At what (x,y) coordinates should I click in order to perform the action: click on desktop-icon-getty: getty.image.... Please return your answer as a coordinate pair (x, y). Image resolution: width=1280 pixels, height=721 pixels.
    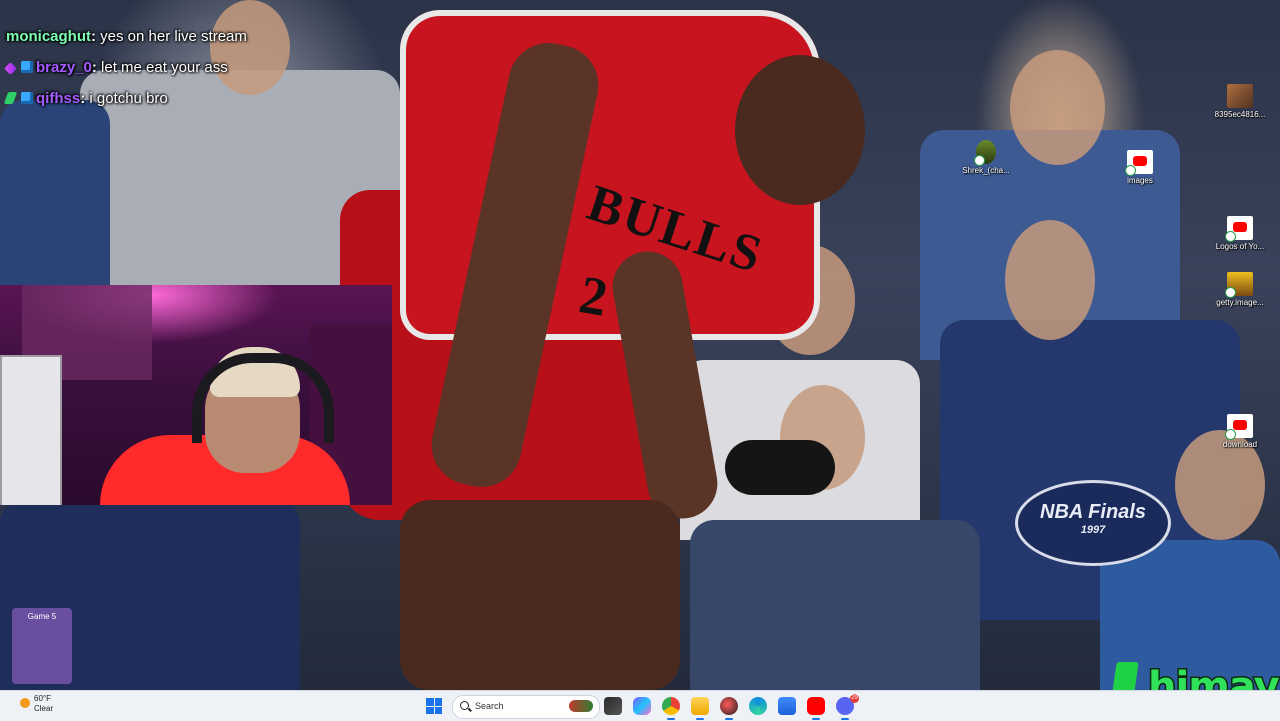
    Looking at the image, I should click on (1240, 289).